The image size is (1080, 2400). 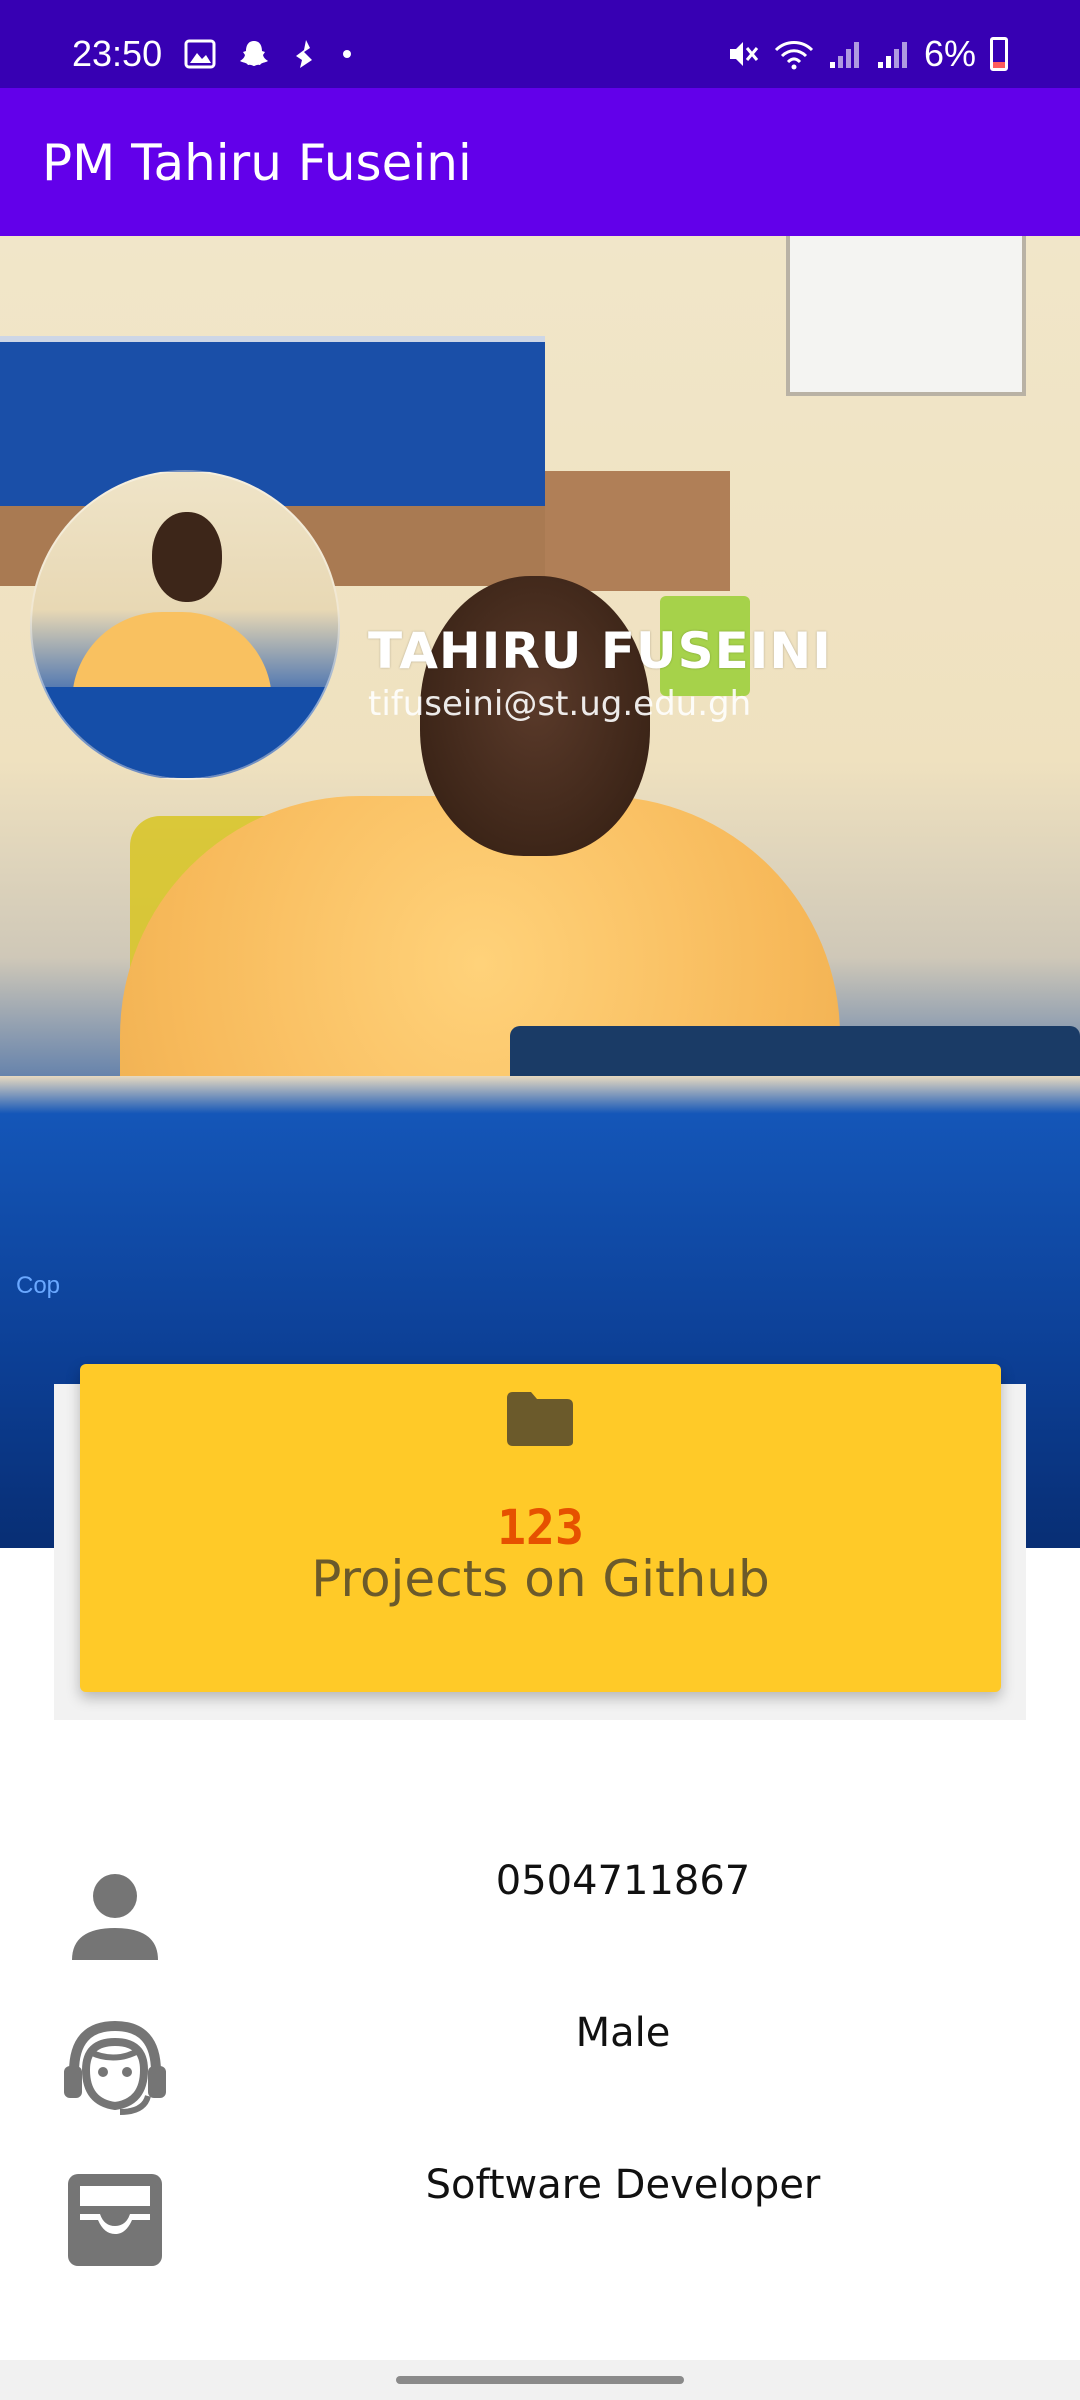 I want to click on projects-count: 123, so click(x=540, y=1528).